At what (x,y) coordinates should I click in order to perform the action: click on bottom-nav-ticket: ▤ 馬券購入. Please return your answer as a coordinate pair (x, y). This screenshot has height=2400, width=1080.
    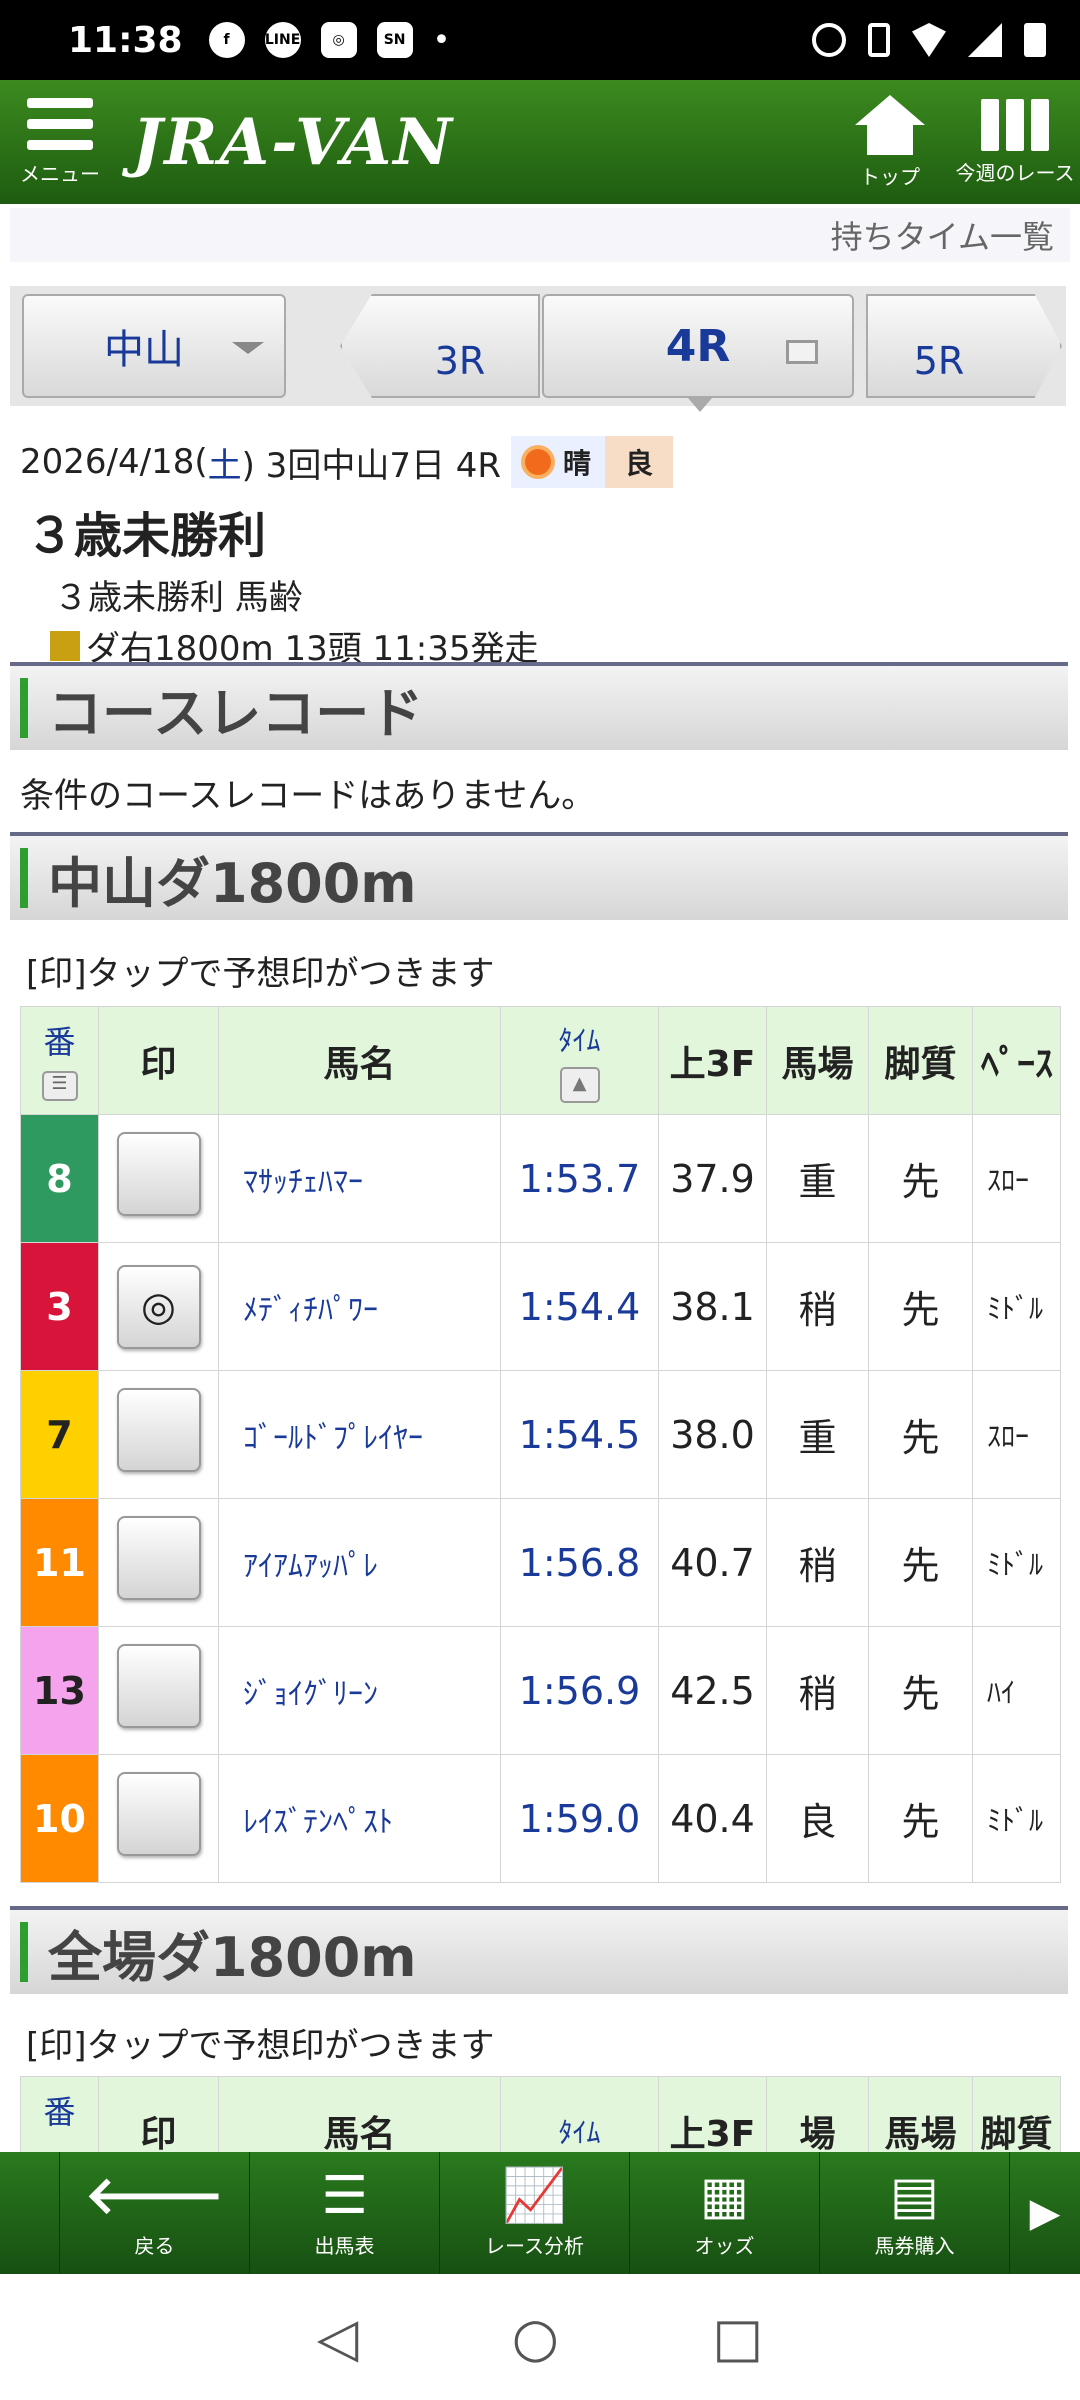
    Looking at the image, I should click on (915, 2213).